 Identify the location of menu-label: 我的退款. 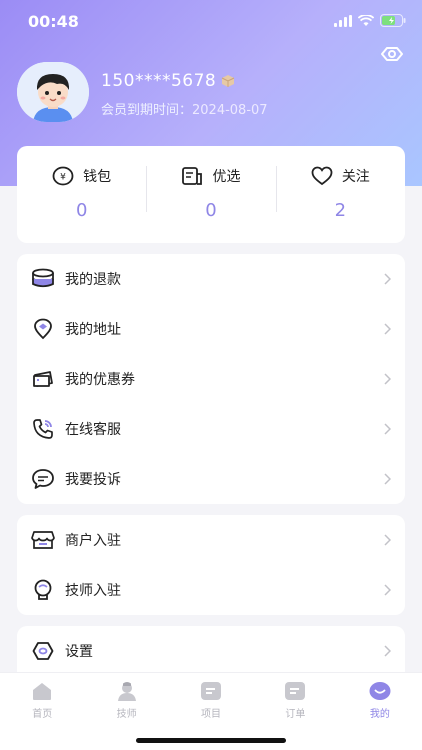
(93, 280).